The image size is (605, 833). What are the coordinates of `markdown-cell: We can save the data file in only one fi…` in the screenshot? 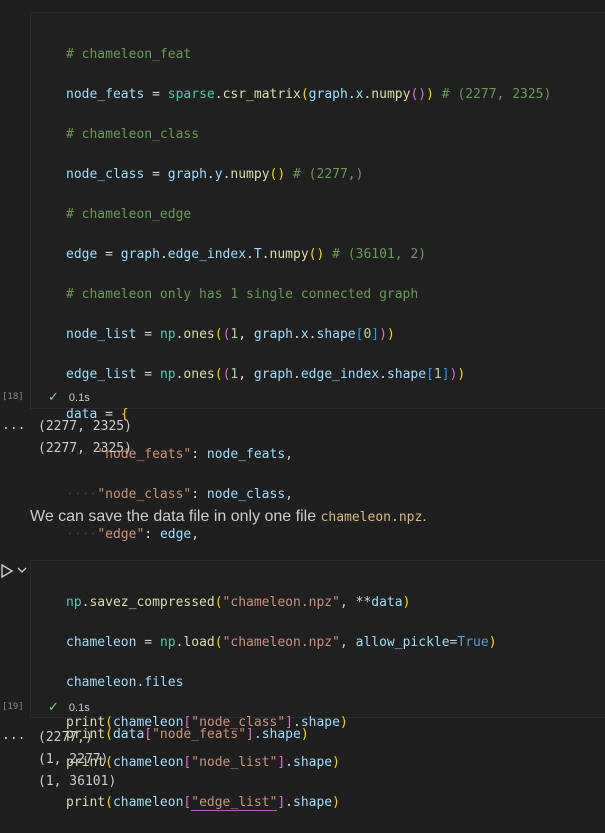 It's located at (228, 516).